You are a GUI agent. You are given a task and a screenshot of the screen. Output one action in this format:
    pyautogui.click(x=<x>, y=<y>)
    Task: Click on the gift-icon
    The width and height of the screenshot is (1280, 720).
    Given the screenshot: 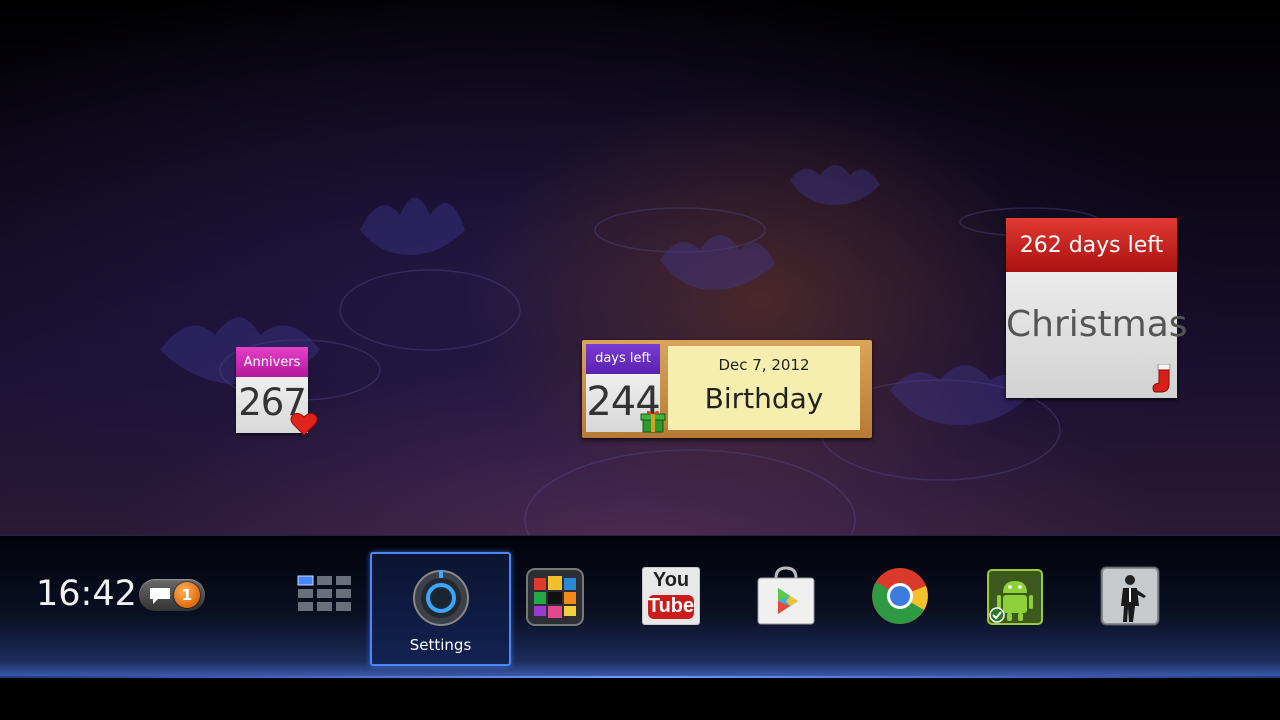 What is the action you would take?
    pyautogui.click(x=653, y=421)
    